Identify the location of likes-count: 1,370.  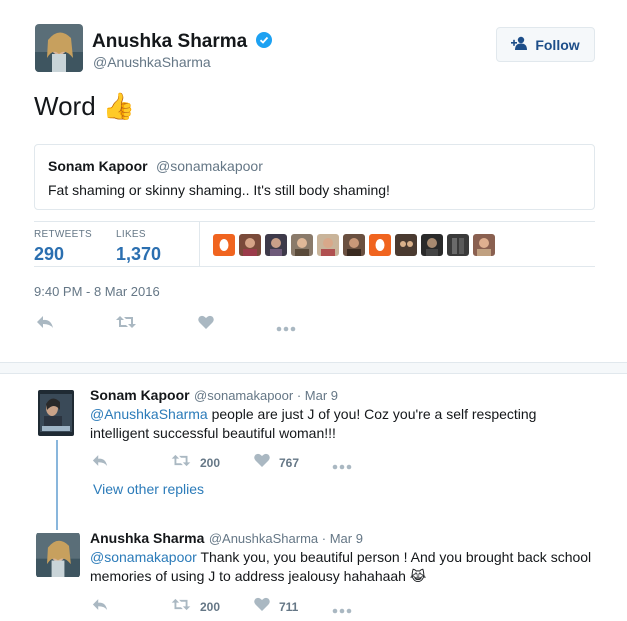
(139, 254).